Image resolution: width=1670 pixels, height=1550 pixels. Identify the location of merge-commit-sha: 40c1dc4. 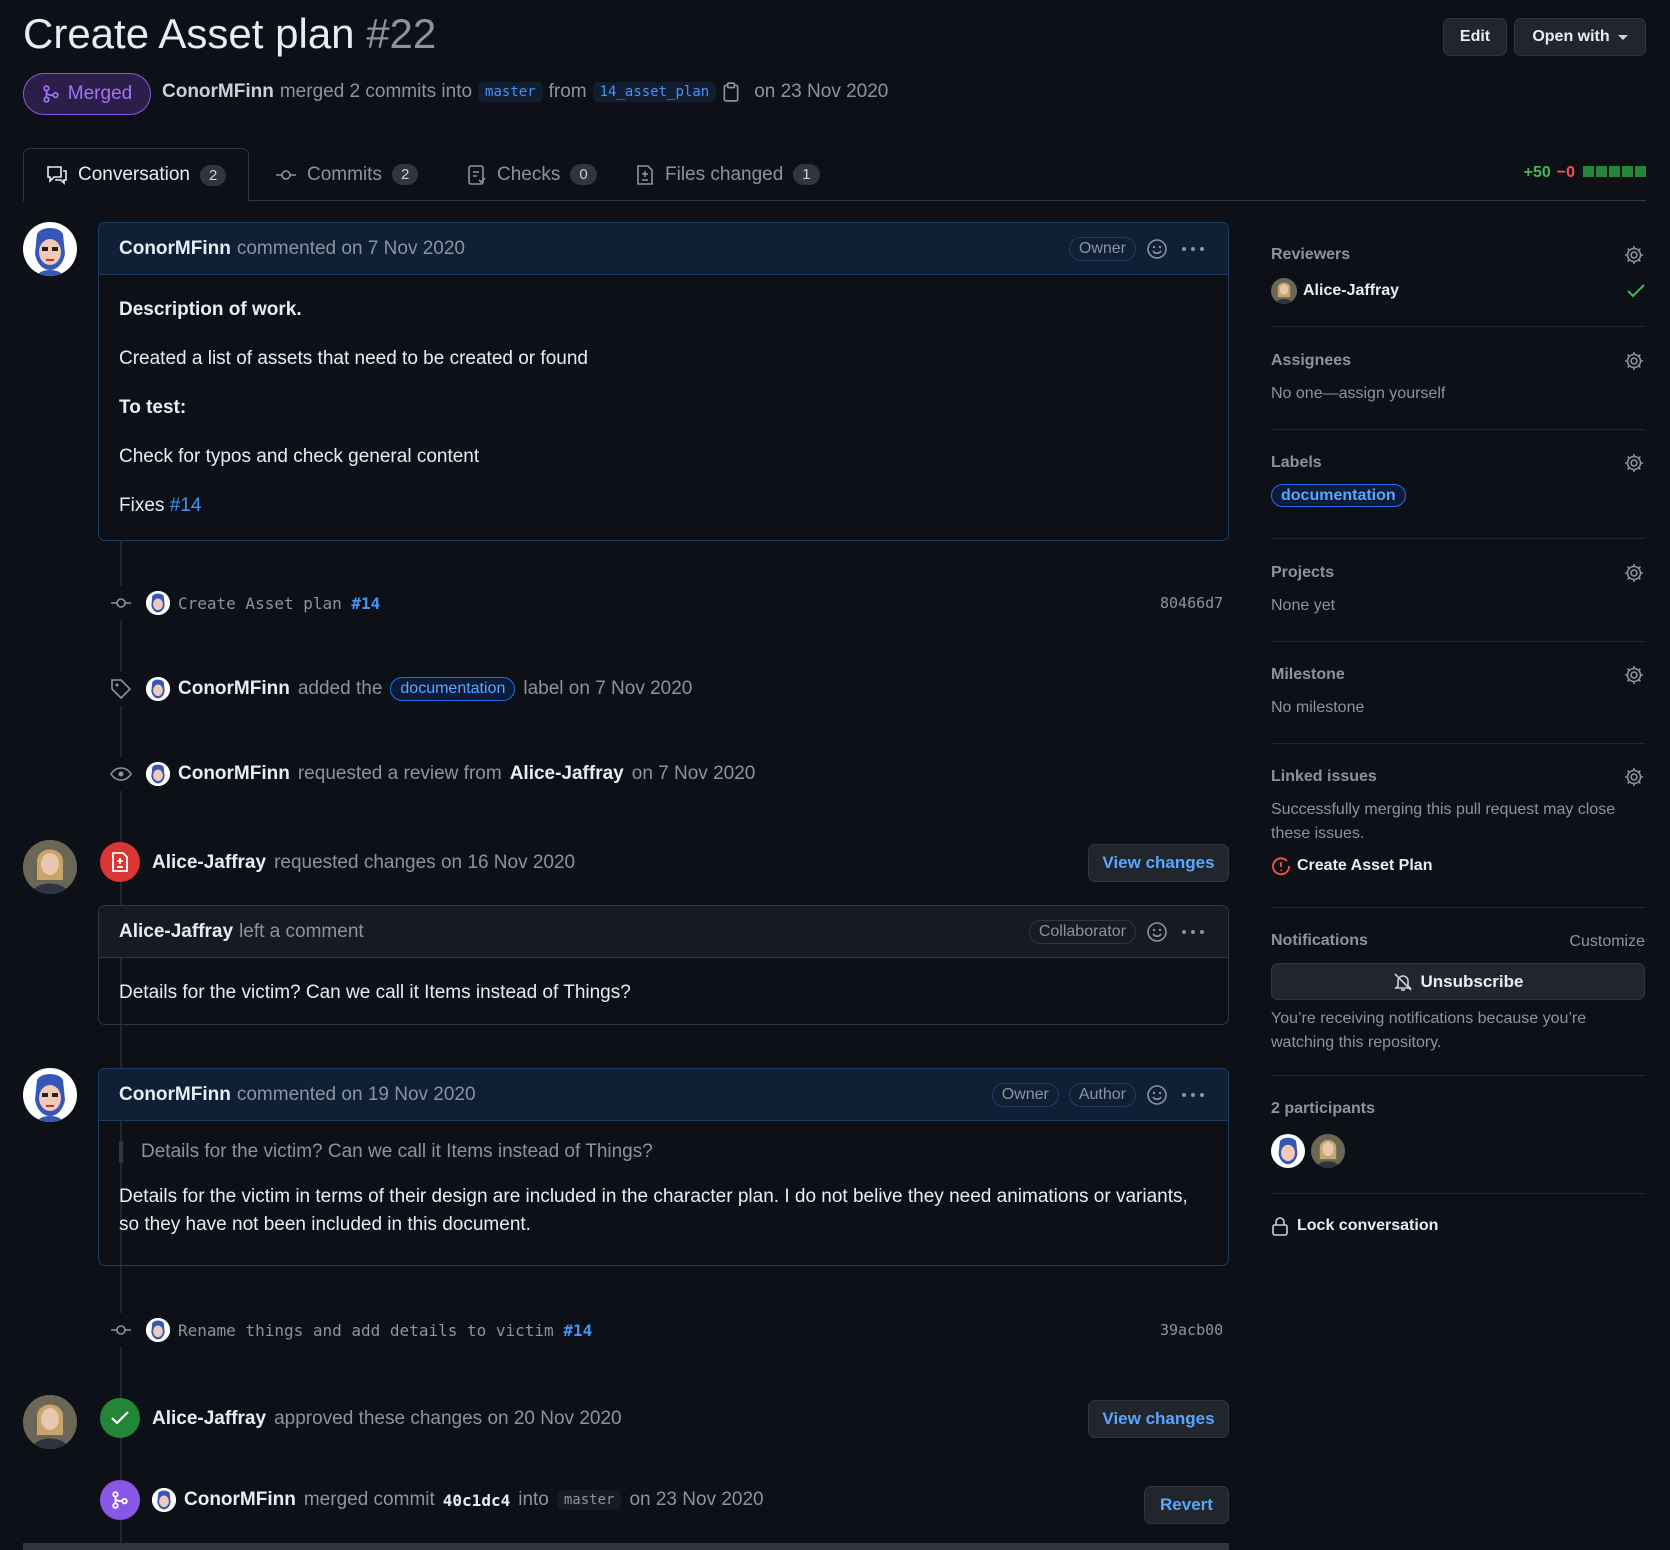
(476, 1500).